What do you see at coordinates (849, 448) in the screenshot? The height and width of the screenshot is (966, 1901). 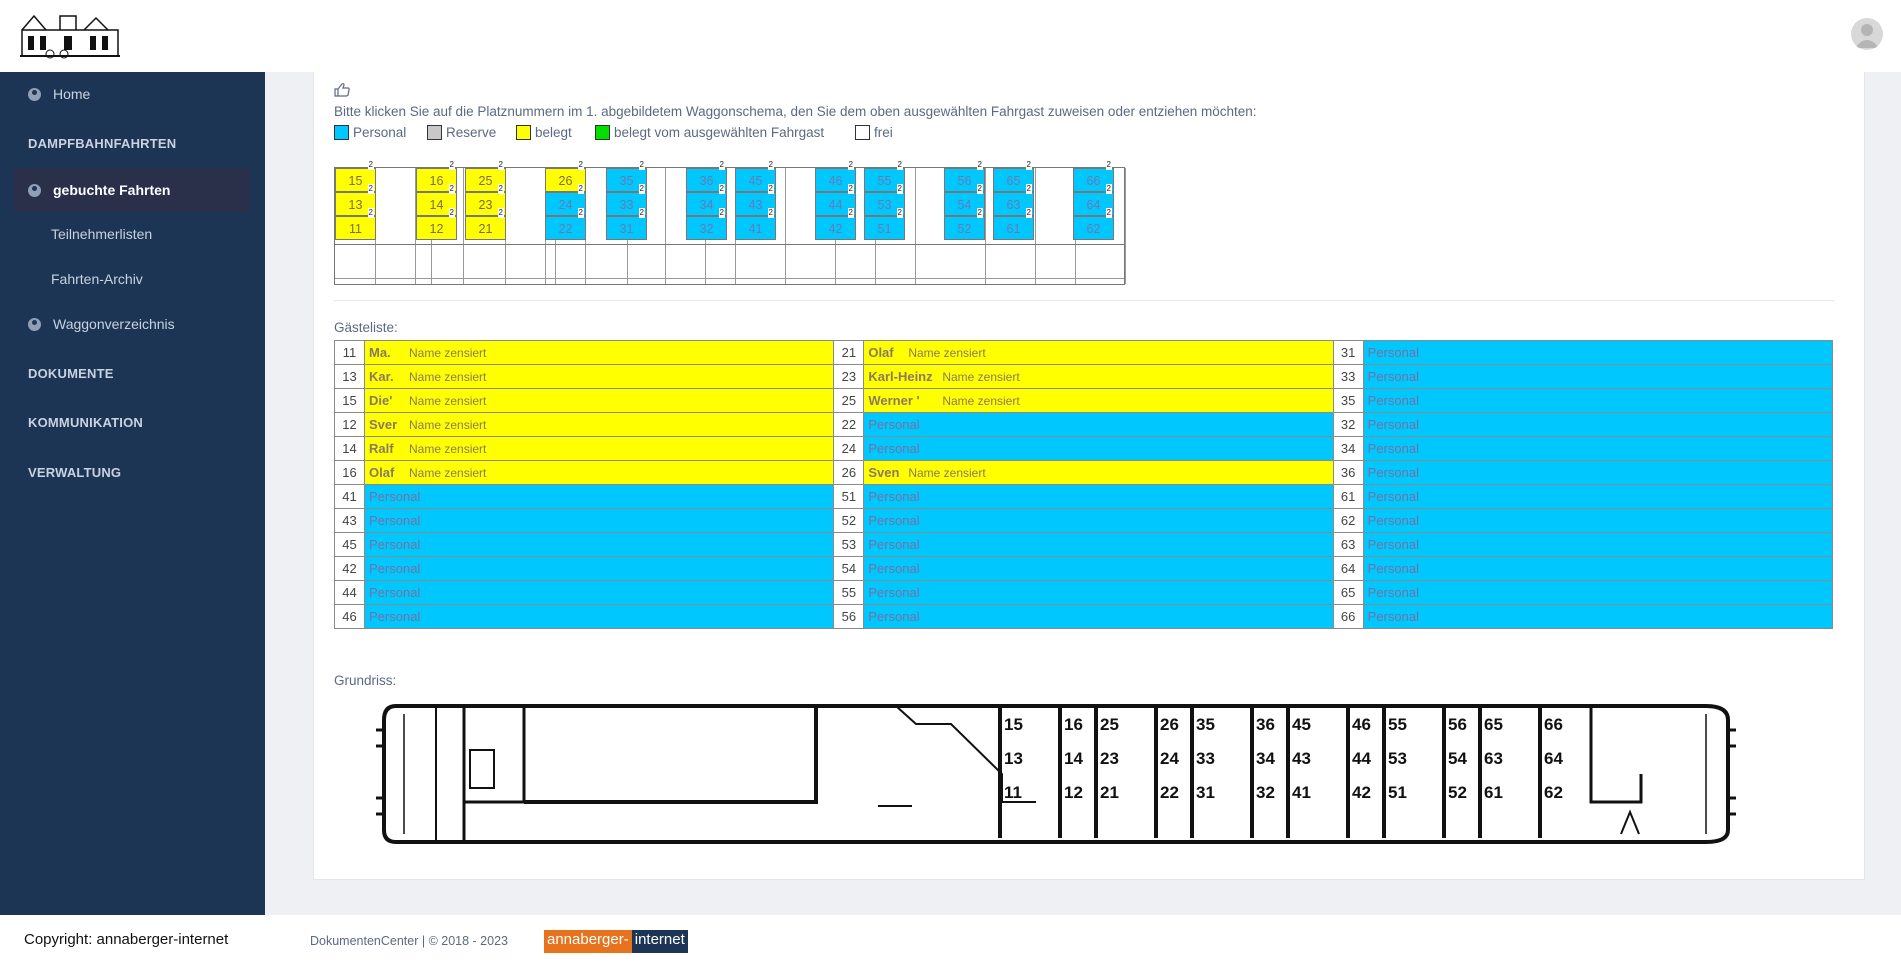 I see `guest-seat-number: 24` at bounding box center [849, 448].